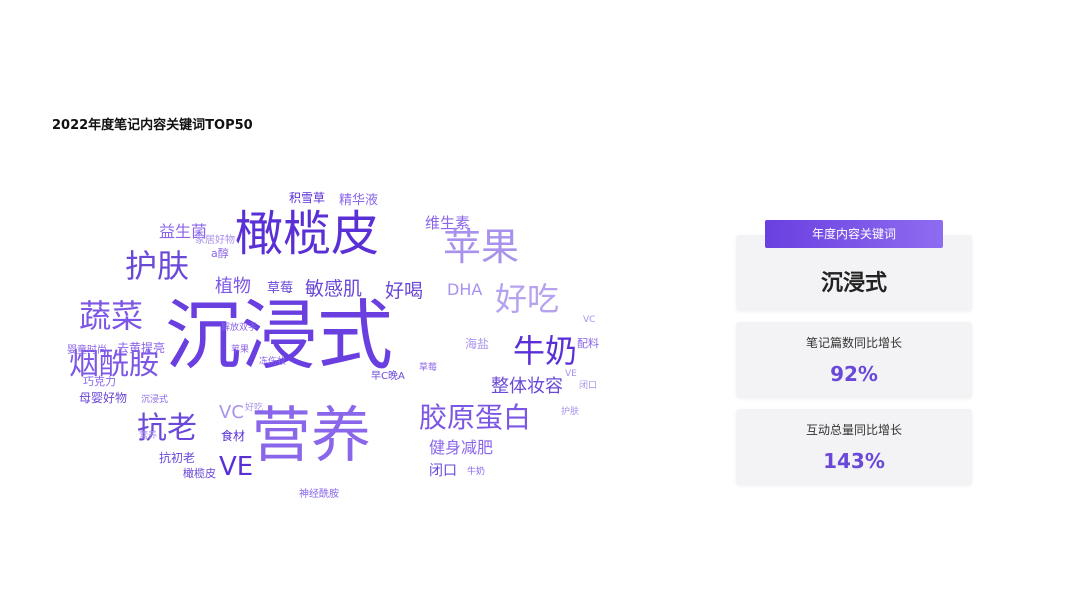  I want to click on cloud-word: 解放双手, so click(239, 328).